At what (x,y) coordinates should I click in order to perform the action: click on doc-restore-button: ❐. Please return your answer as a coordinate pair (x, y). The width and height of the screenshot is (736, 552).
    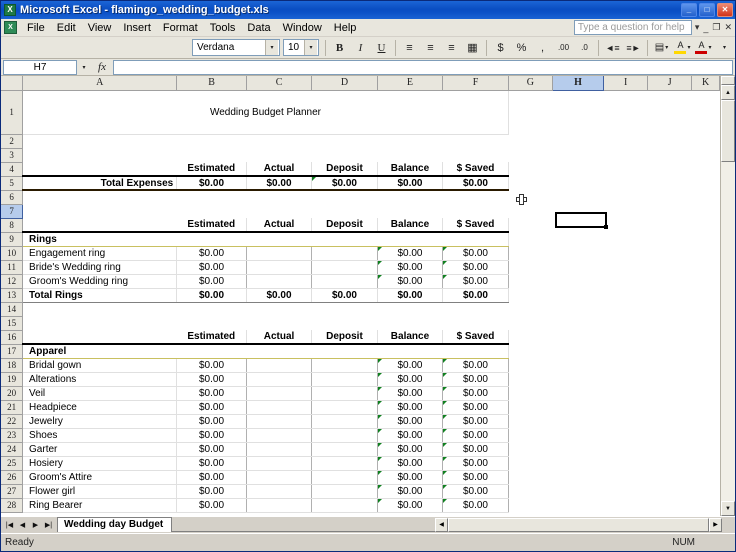
    Looking at the image, I should click on (716, 27).